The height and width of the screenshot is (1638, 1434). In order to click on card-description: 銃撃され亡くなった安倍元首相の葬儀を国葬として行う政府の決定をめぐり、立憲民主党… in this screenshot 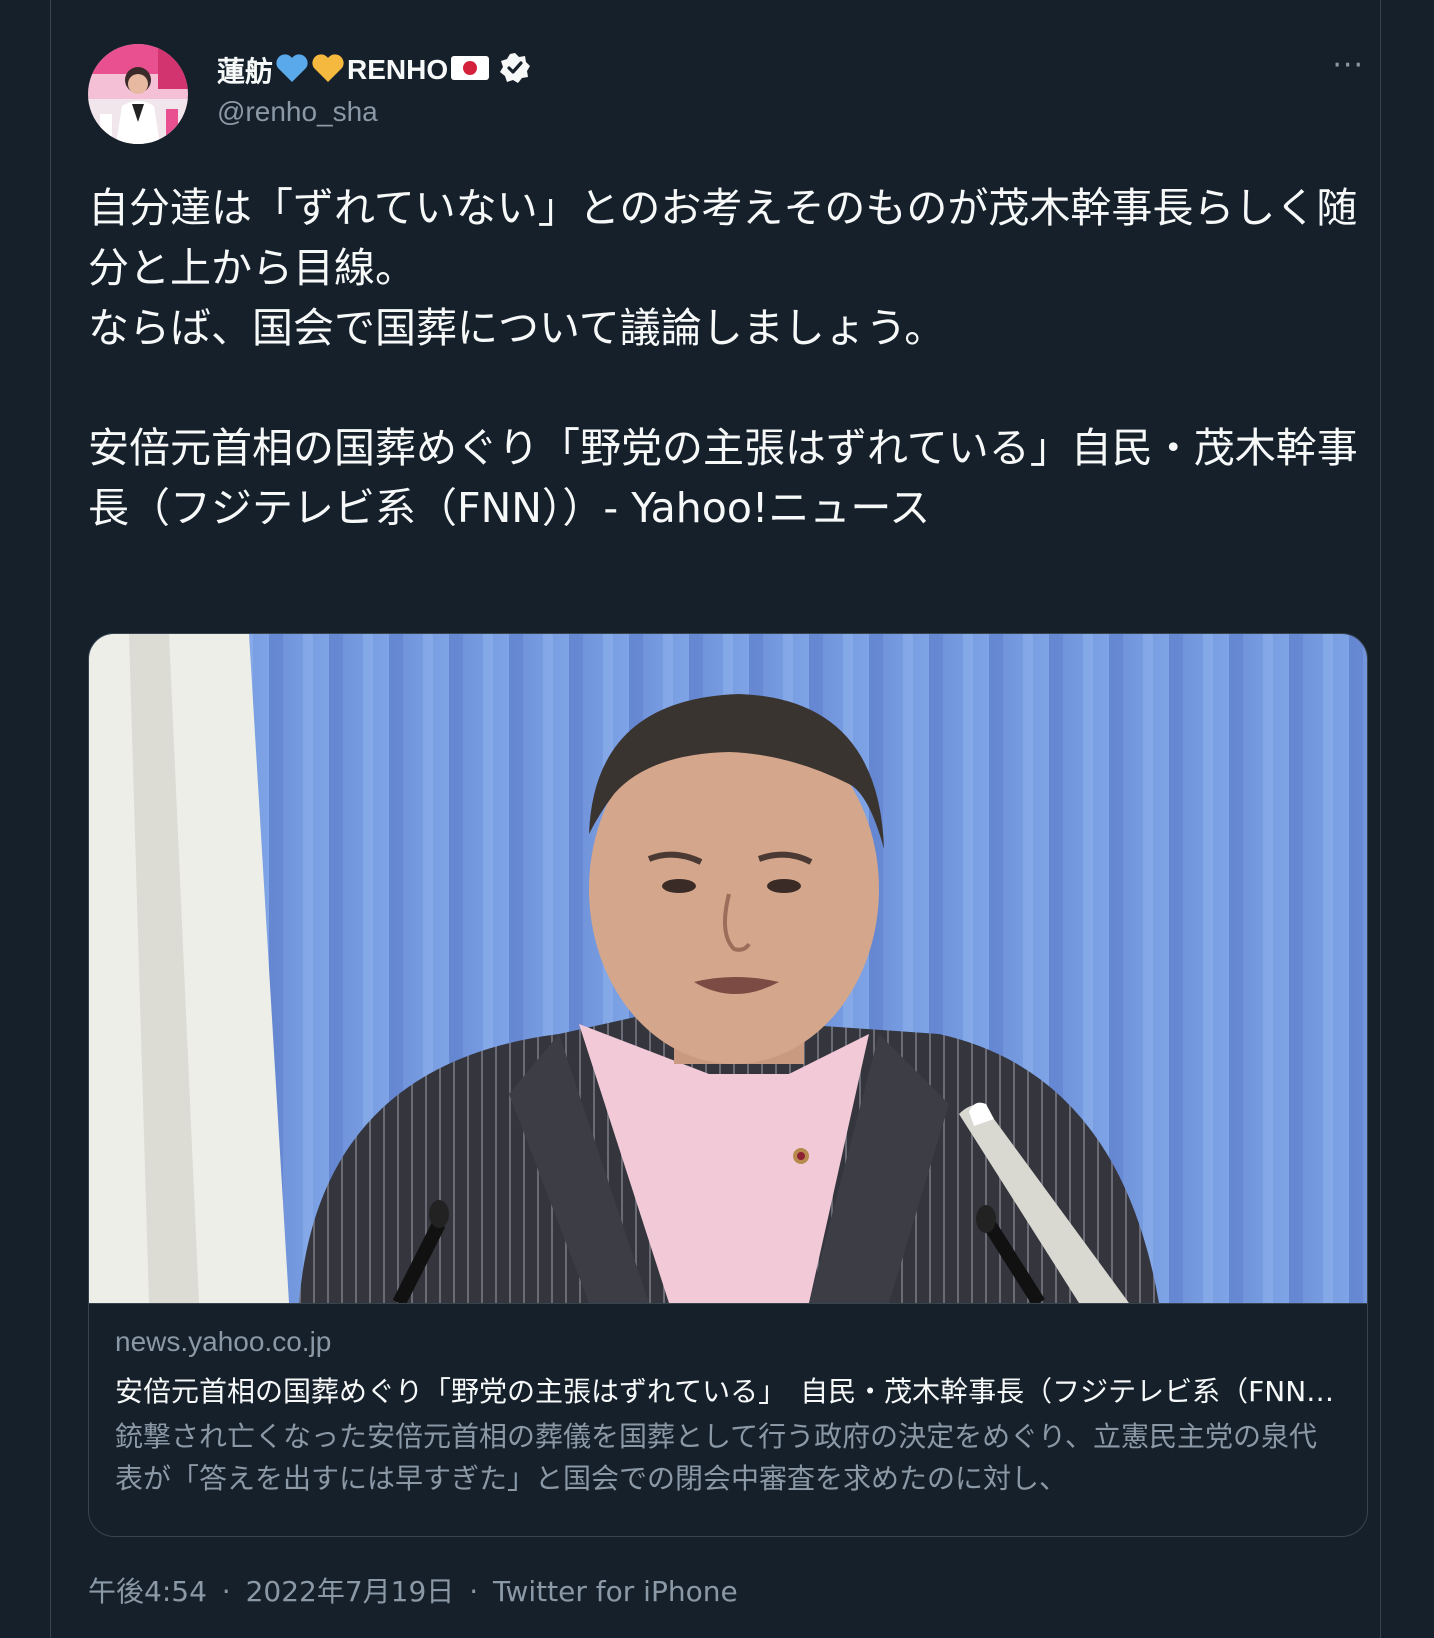, I will do `click(716, 1457)`.